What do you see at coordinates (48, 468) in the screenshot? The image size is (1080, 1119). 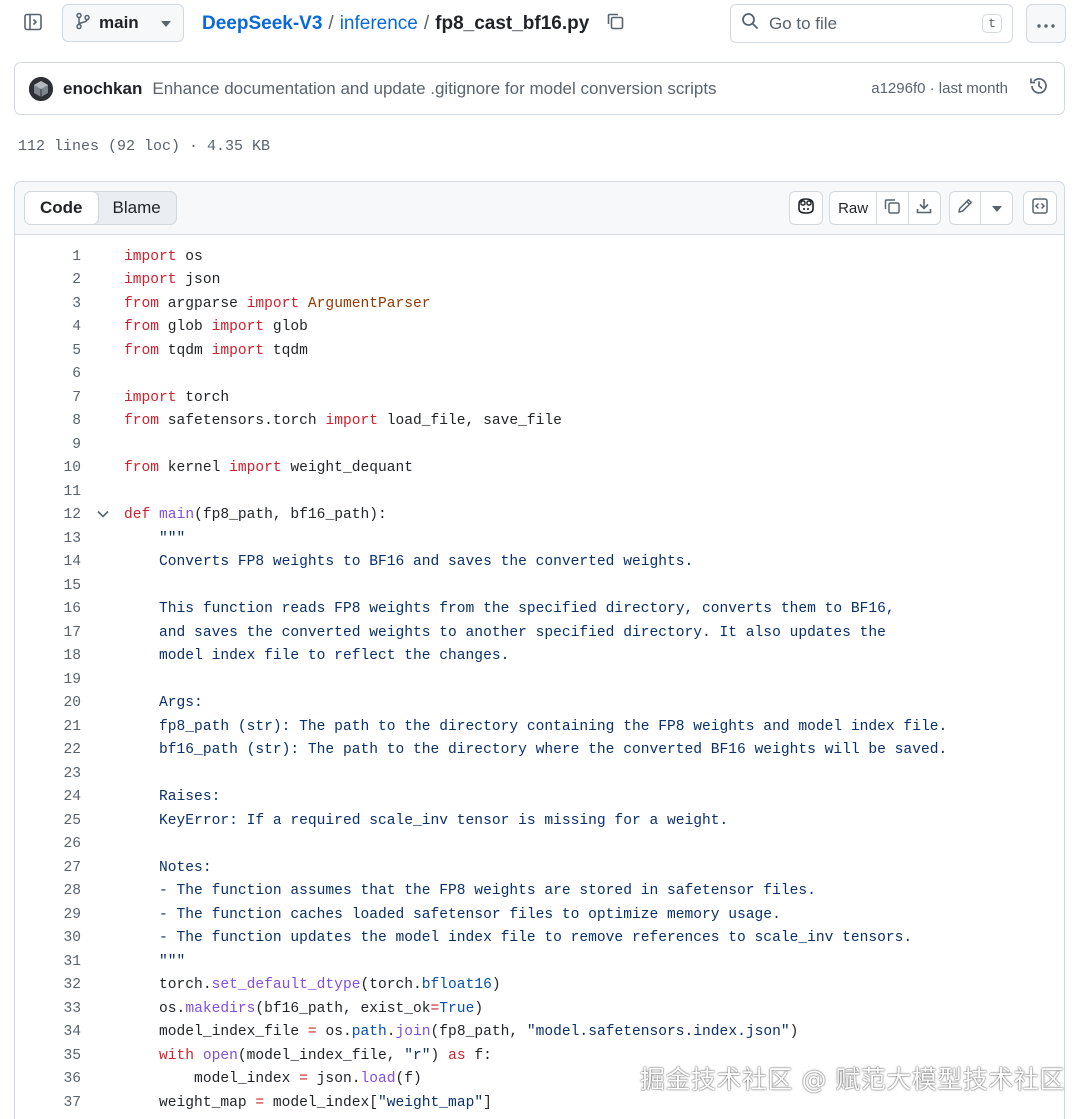 I see `line-number: 10` at bounding box center [48, 468].